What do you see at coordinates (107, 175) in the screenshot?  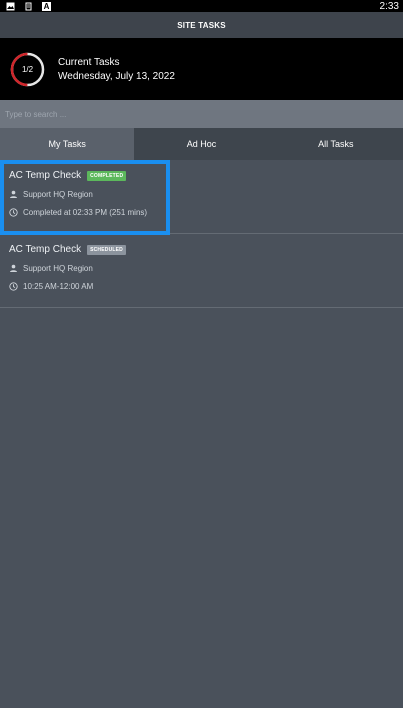 I see `status-badge-completed: COMPLETED` at bounding box center [107, 175].